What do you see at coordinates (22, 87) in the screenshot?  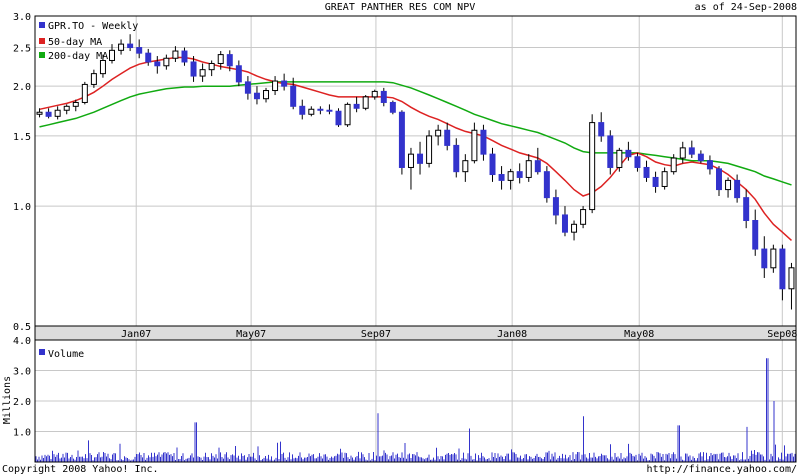 I see `price-y-tick-label: 2.0` at bounding box center [22, 87].